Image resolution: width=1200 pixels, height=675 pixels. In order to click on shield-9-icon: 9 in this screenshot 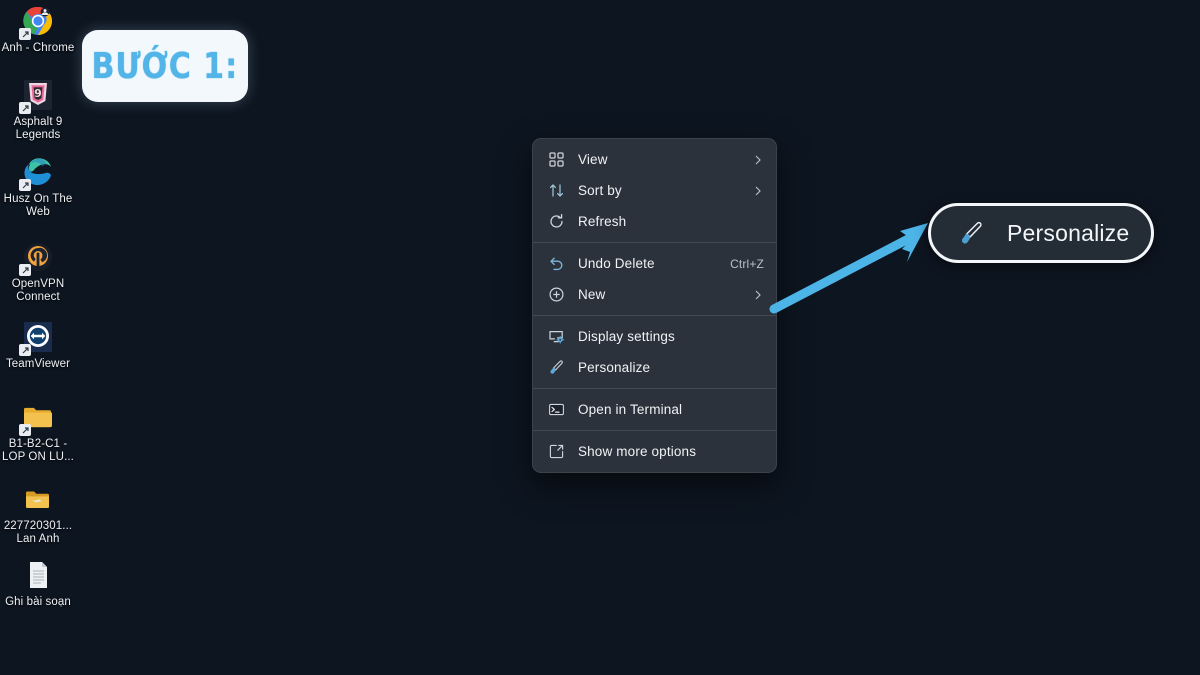, I will do `click(37, 96)`.